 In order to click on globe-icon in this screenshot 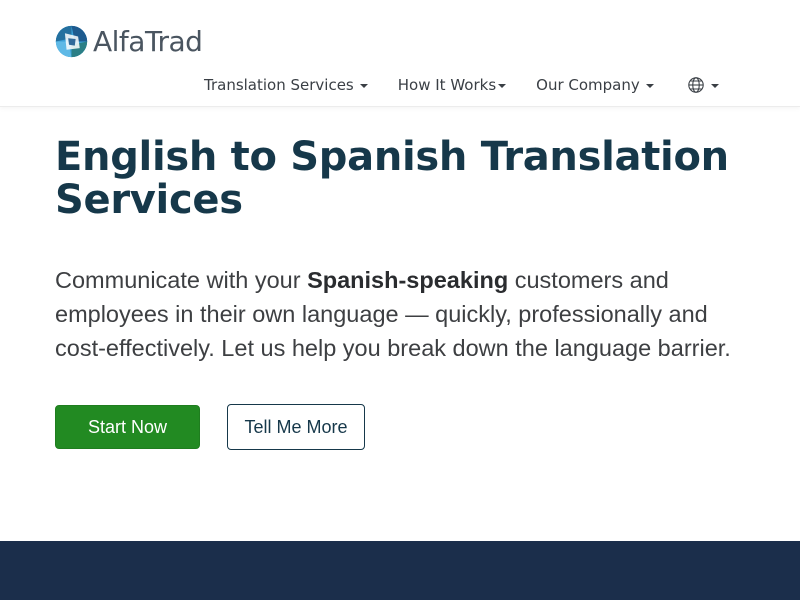, I will do `click(696, 85)`.